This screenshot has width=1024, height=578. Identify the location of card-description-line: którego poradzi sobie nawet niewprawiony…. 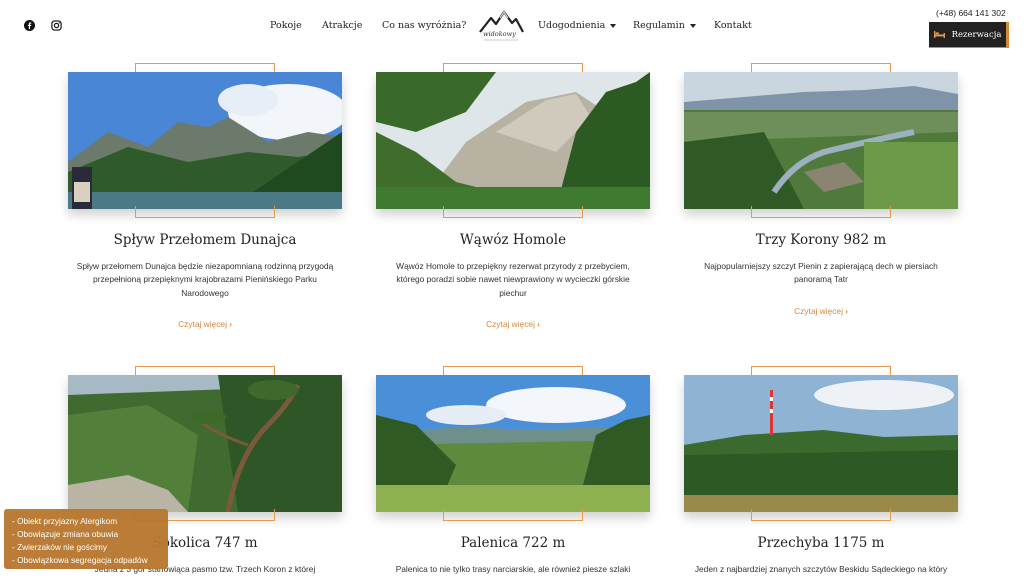
(513, 279).